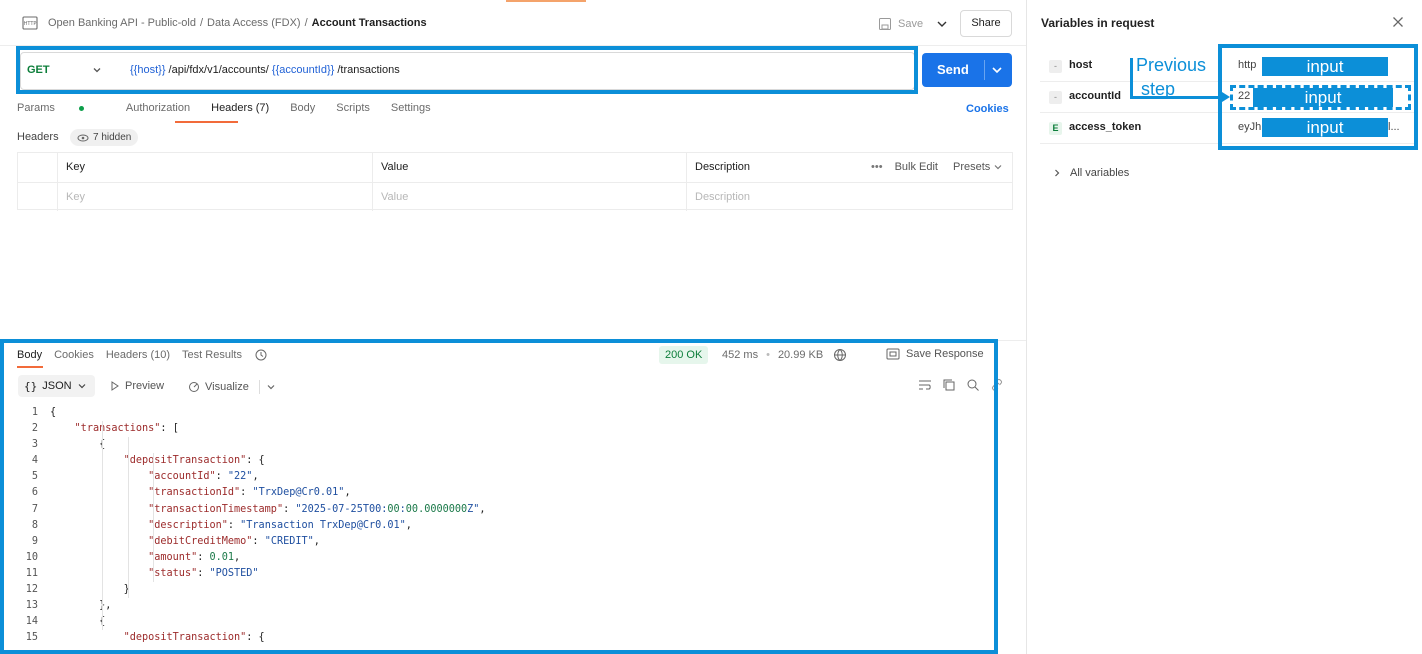  What do you see at coordinates (1105, 127) in the screenshot?
I see `variable-name: access_token` at bounding box center [1105, 127].